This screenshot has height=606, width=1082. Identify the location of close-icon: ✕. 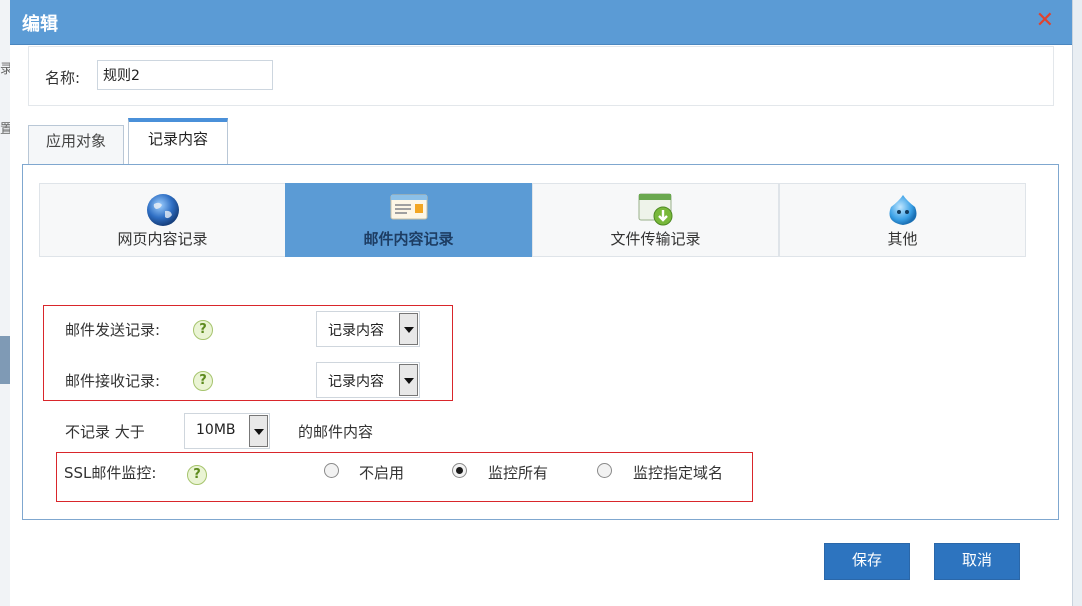
(1045, 20).